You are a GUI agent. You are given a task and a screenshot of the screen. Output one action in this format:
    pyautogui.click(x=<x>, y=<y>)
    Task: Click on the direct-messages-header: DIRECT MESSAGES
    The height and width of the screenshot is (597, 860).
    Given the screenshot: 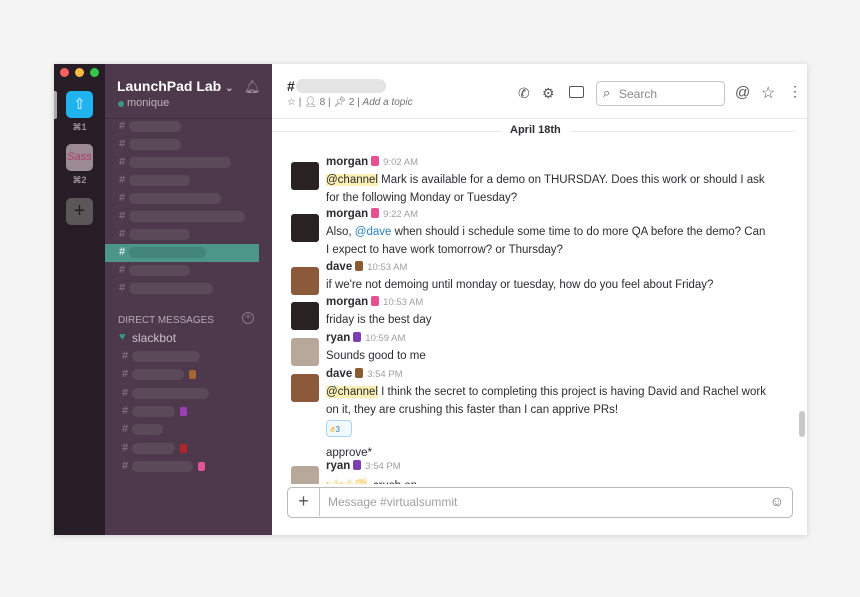 What is the action you would take?
    pyautogui.click(x=166, y=320)
    